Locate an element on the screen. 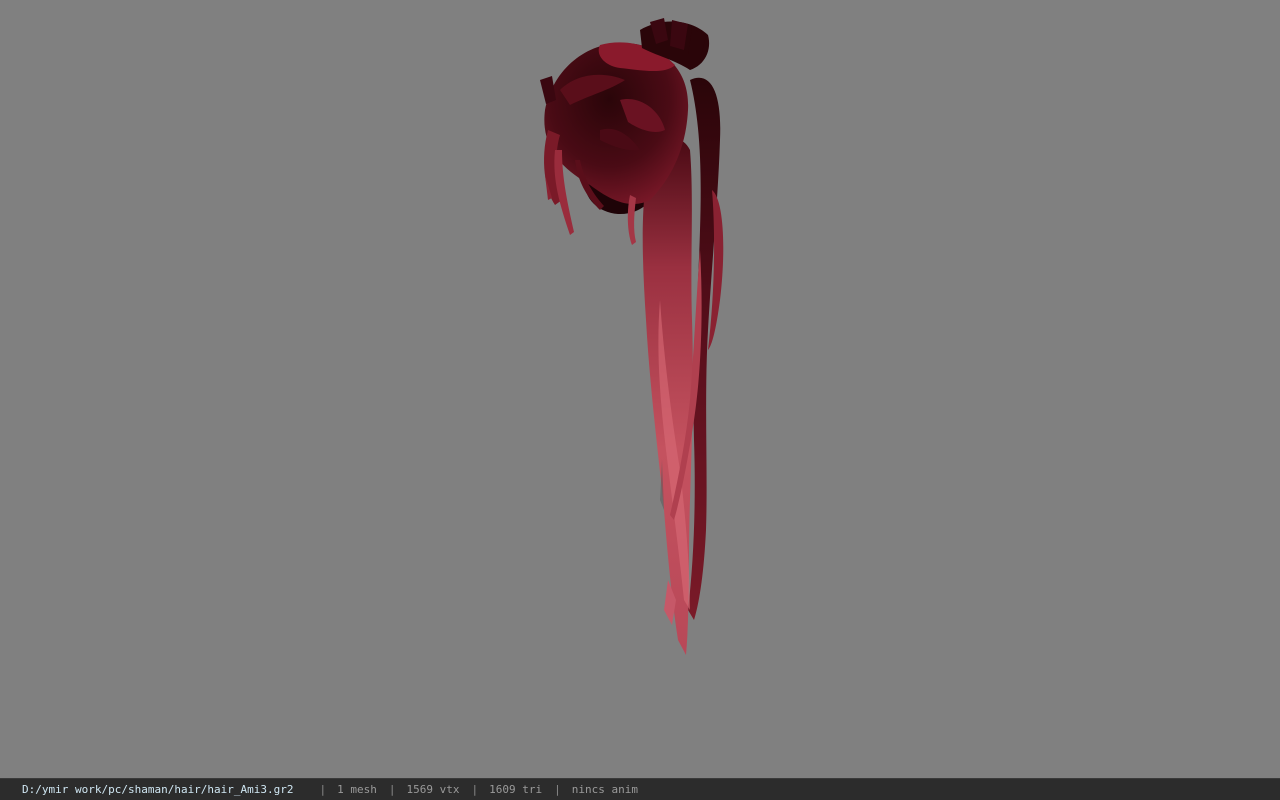  vertex-count-label: 1569 vtx is located at coordinates (433, 789).